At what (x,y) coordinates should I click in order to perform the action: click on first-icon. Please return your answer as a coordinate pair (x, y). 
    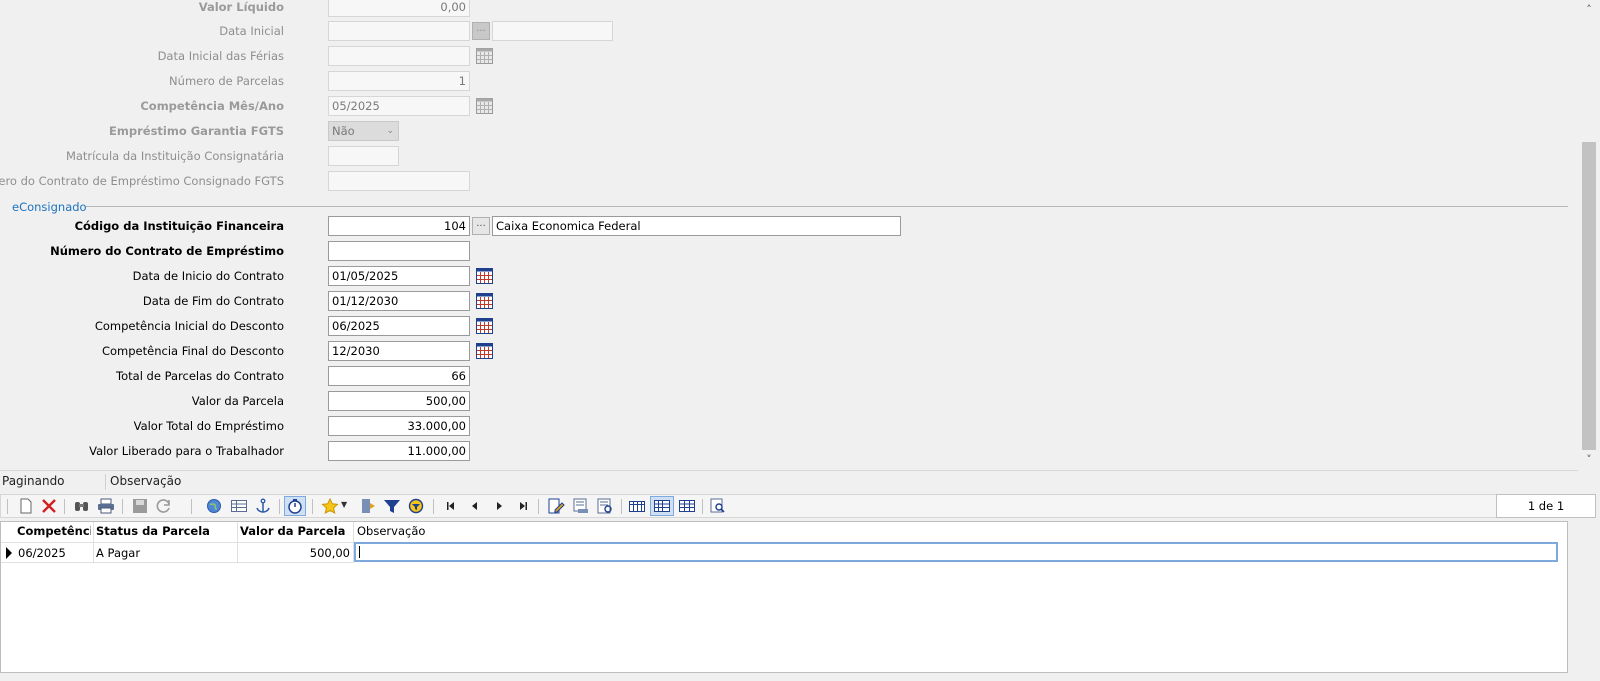
    Looking at the image, I should click on (451, 506).